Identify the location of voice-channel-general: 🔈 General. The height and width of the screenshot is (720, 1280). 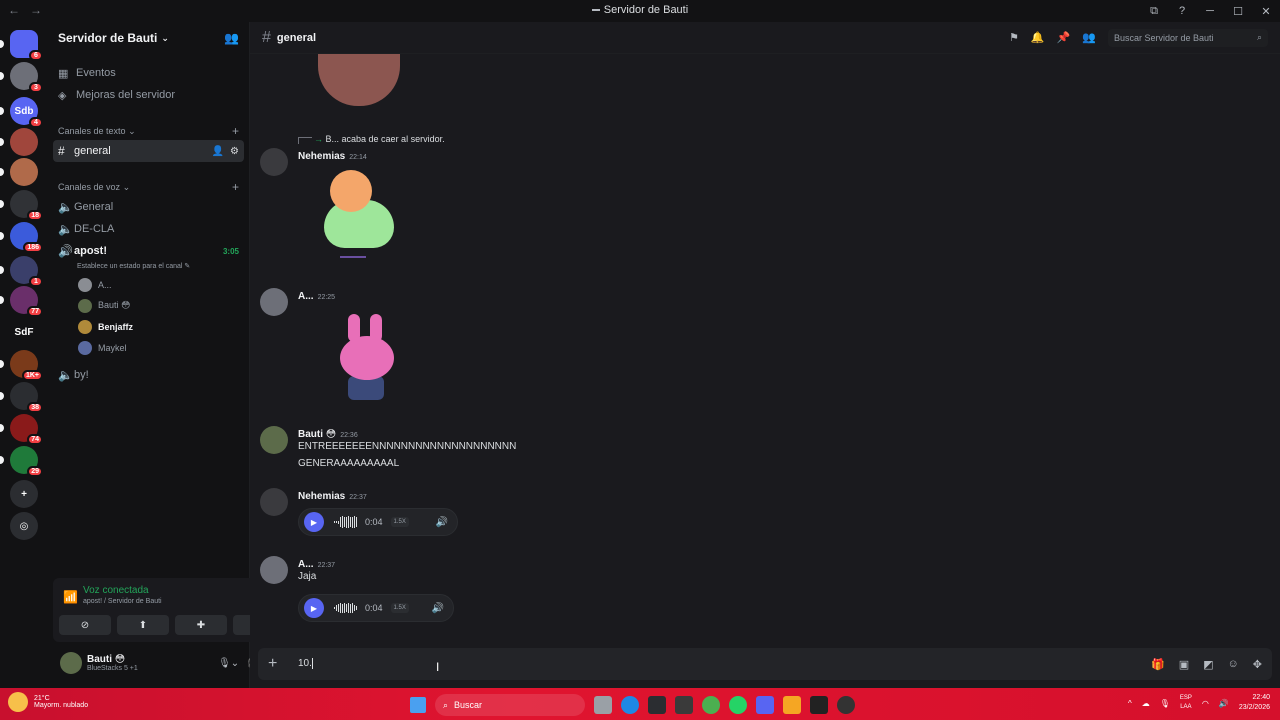
(148, 207).